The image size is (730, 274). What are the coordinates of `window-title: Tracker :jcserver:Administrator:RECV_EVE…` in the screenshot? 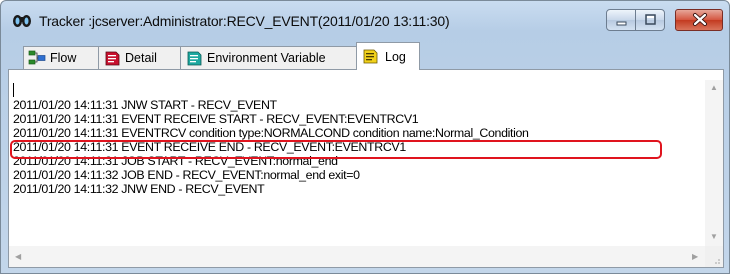 It's located at (244, 21).